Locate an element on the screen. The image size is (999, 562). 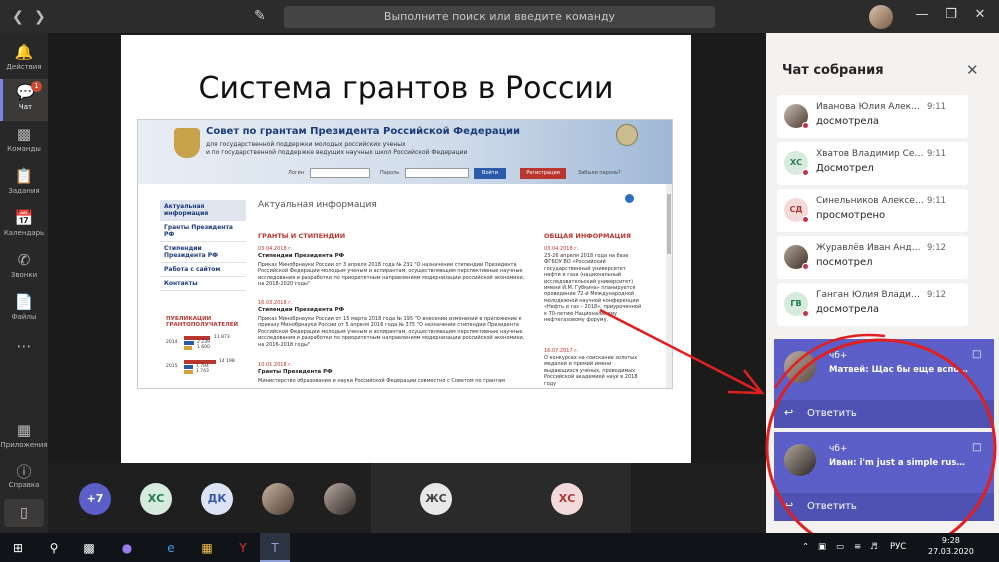
battery-icon: ▭ is located at coordinates (840, 547).